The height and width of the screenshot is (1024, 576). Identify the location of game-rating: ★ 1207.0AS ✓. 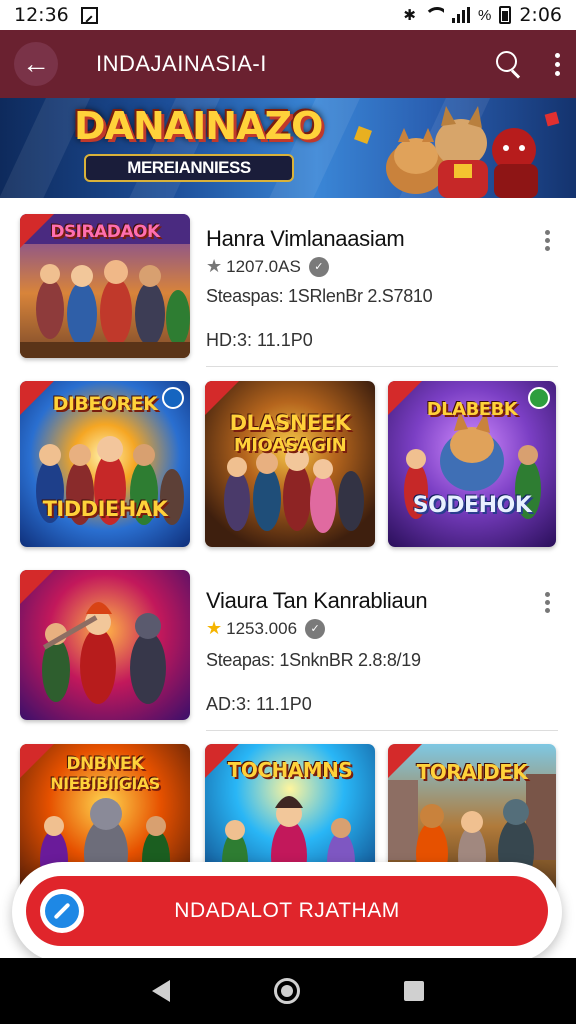
(267, 266).